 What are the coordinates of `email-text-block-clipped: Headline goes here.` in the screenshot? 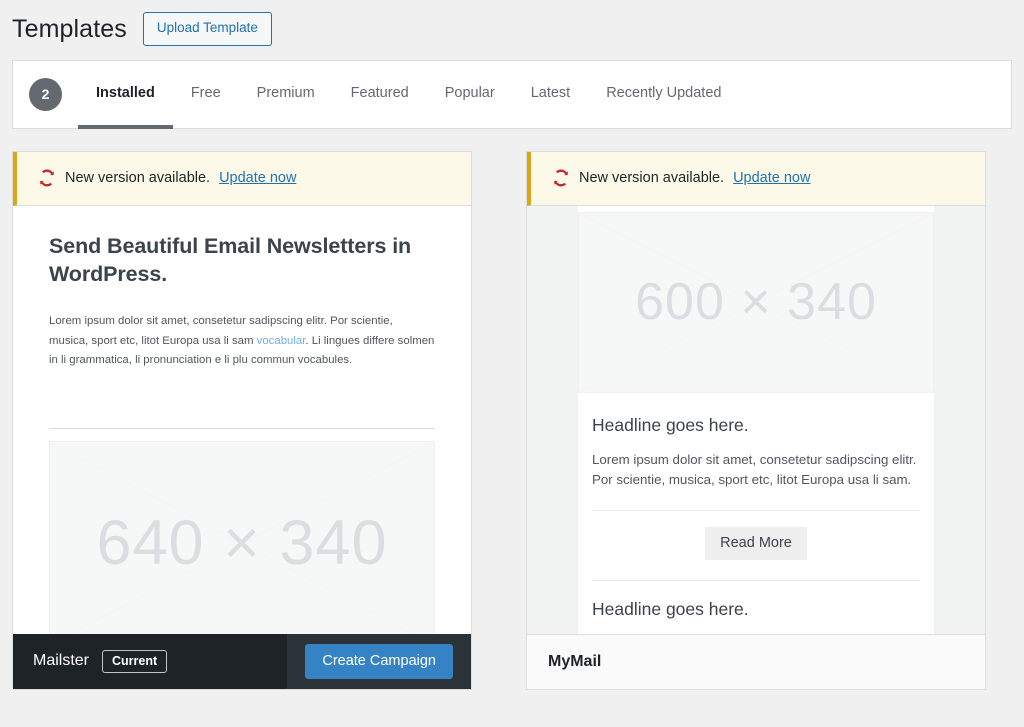 It's located at (756, 600).